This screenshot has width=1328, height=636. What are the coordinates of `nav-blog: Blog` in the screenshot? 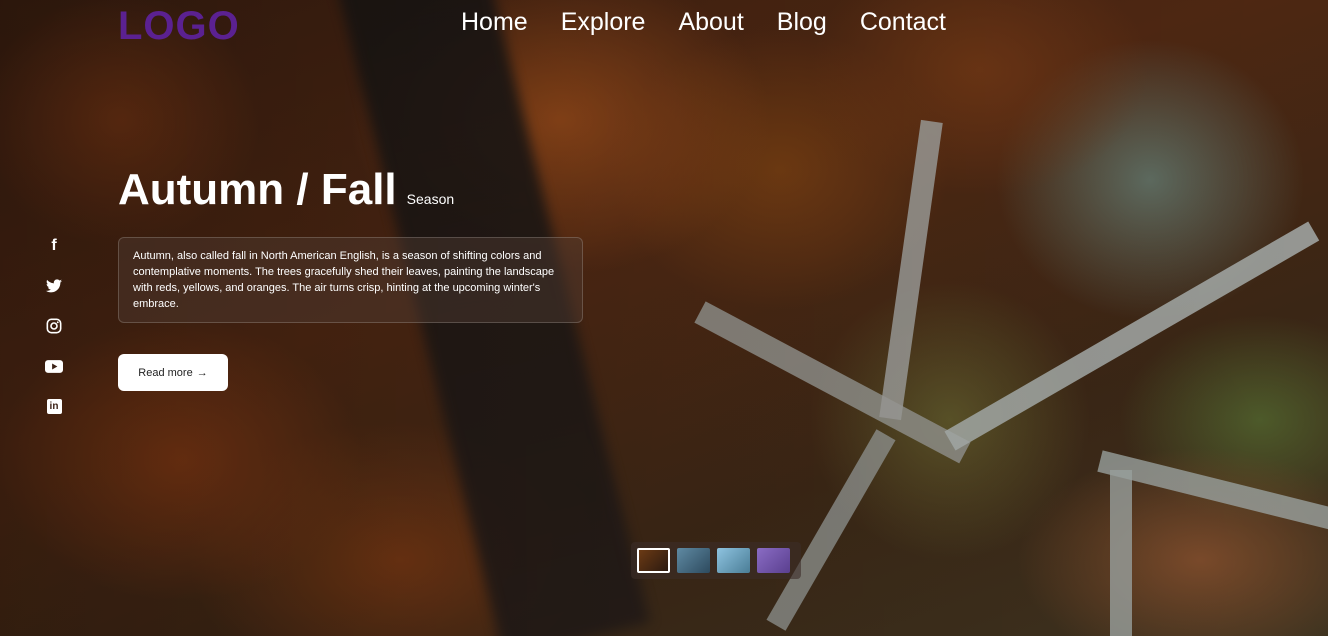 It's located at (802, 22).